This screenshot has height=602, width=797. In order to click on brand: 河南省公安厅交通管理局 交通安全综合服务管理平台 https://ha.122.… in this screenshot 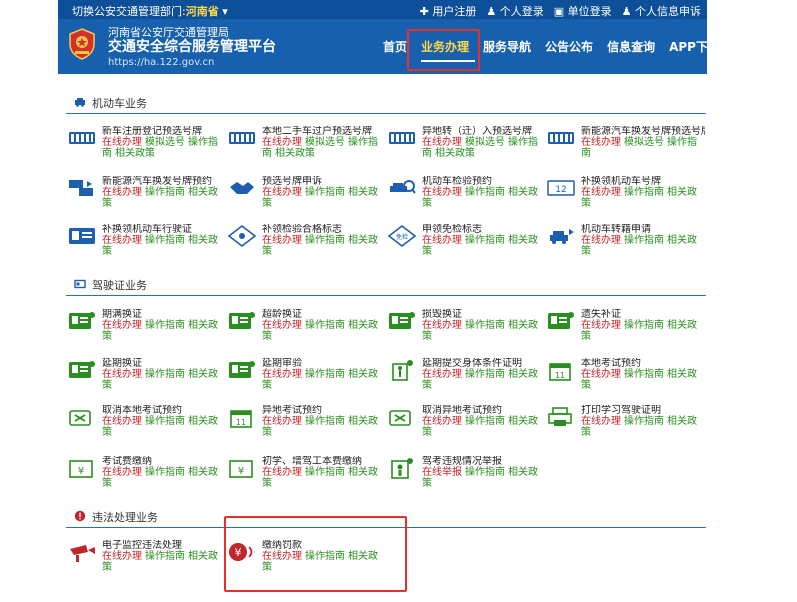, I will do `click(192, 47)`.